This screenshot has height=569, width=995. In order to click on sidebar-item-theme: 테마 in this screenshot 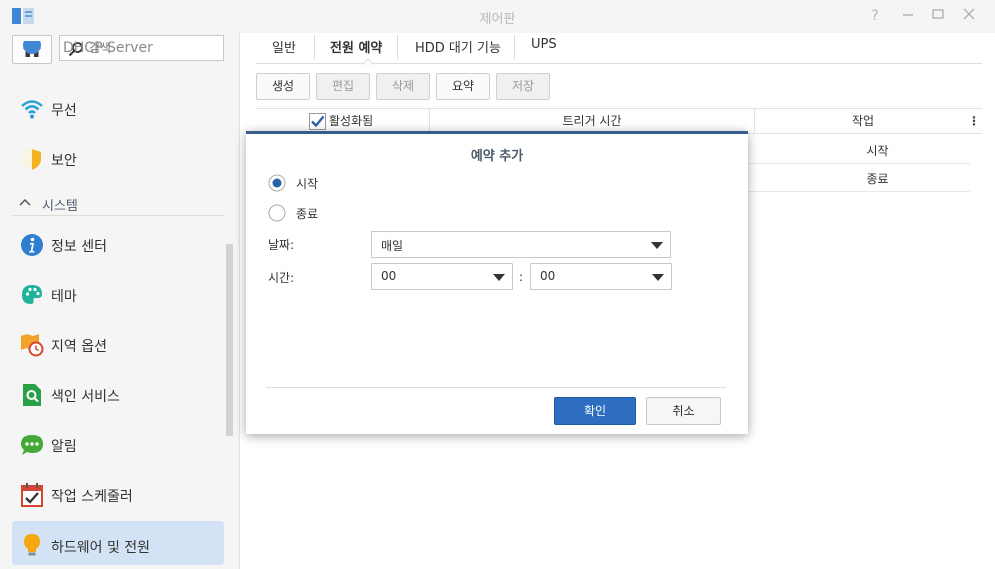, I will do `click(118, 295)`.